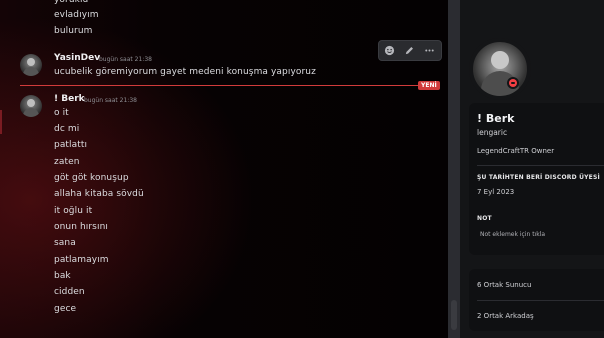 The height and width of the screenshot is (338, 604). Describe the element at coordinates (496, 192) in the screenshot. I see `member-since-value: 7 Eyl 2023` at that location.